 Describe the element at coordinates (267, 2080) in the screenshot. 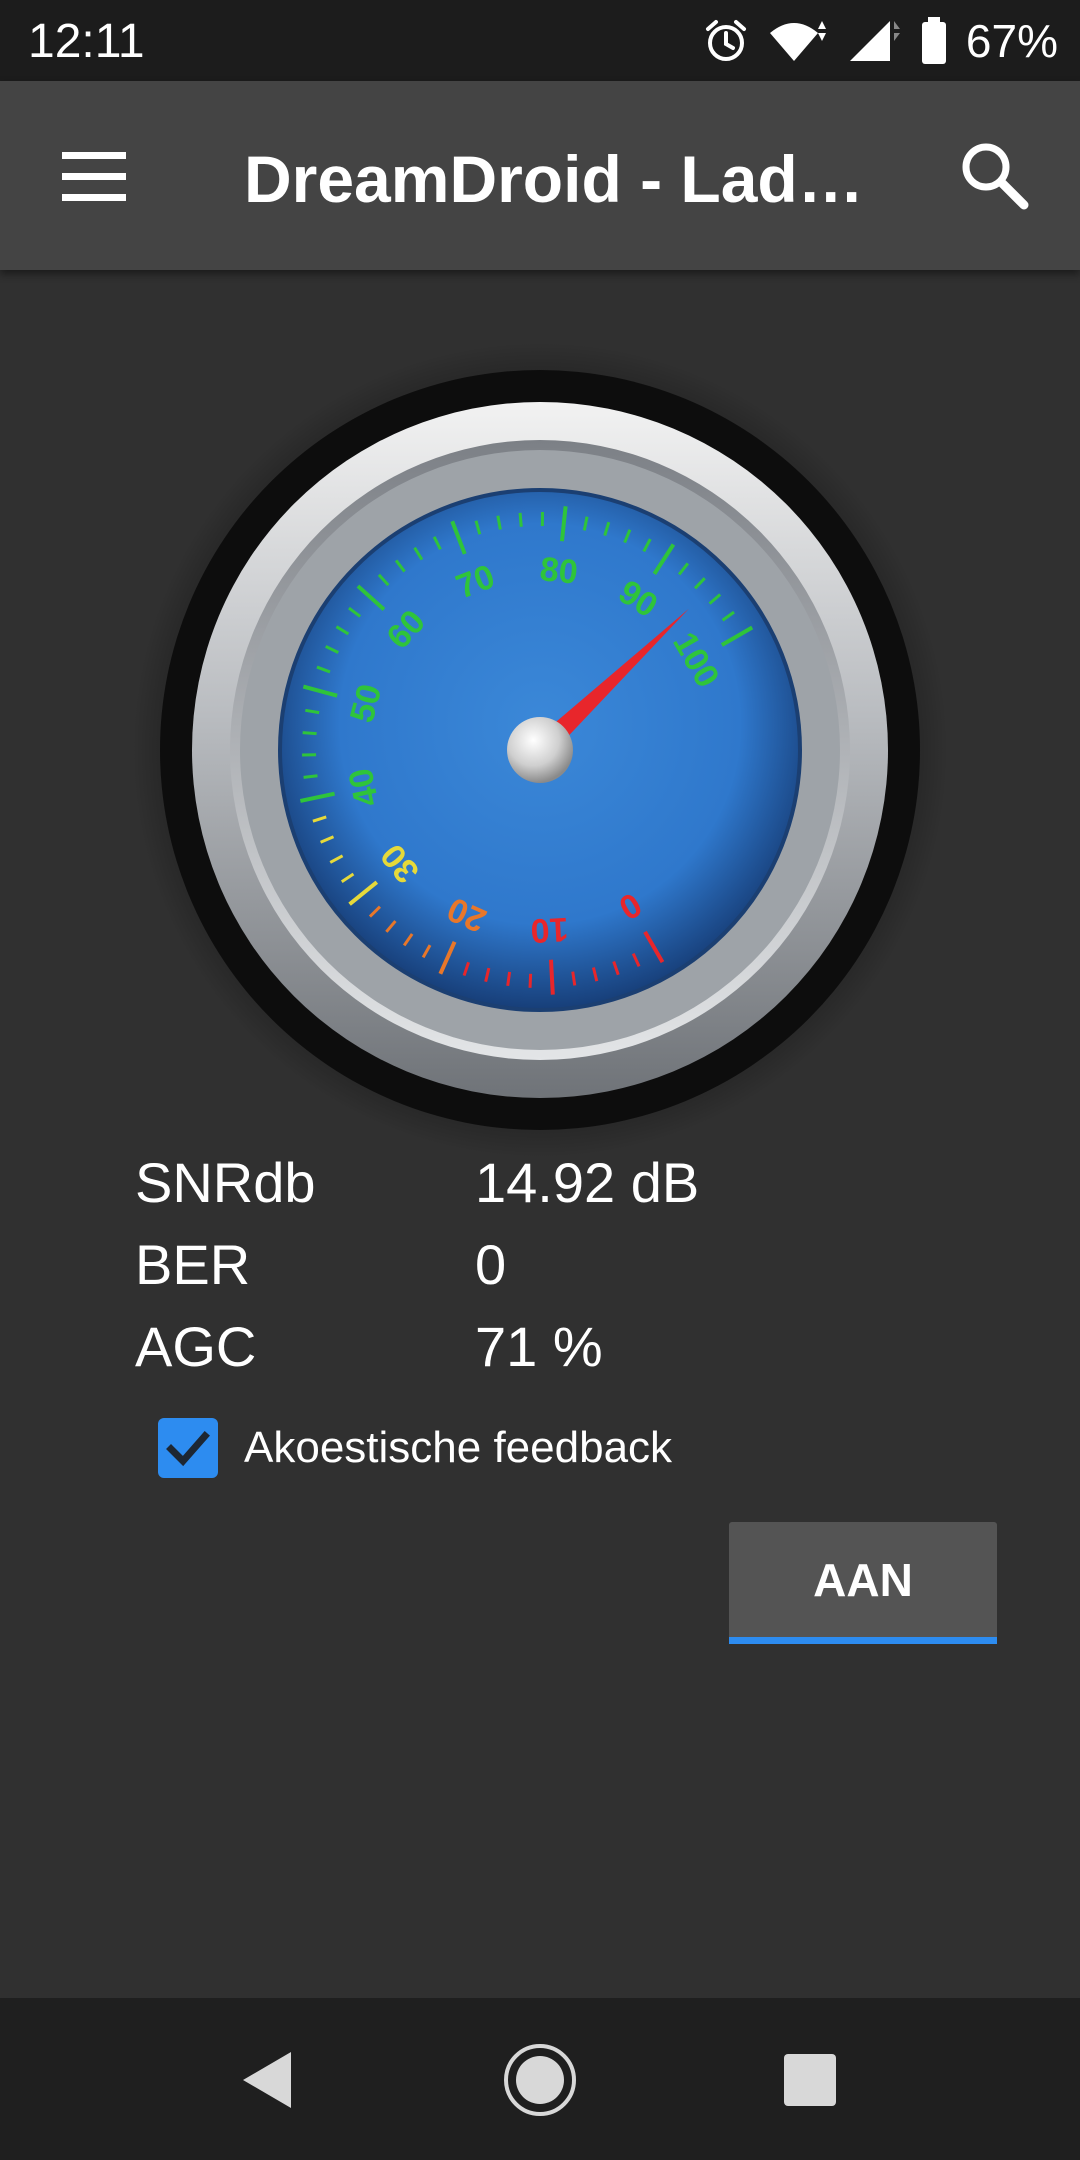

I see `back-icon` at that location.